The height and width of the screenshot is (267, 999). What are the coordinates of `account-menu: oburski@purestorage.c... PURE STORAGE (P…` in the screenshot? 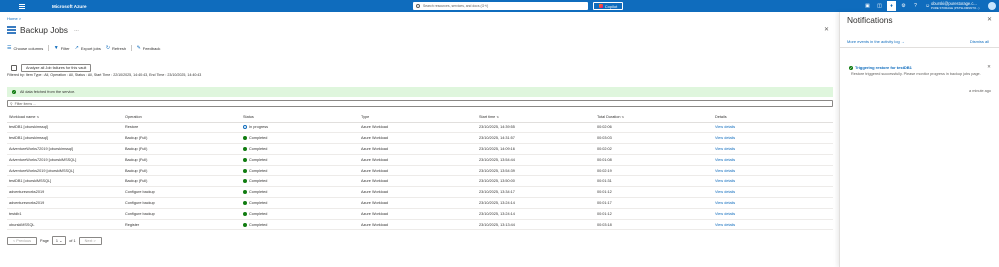 It's located at (955, 6).